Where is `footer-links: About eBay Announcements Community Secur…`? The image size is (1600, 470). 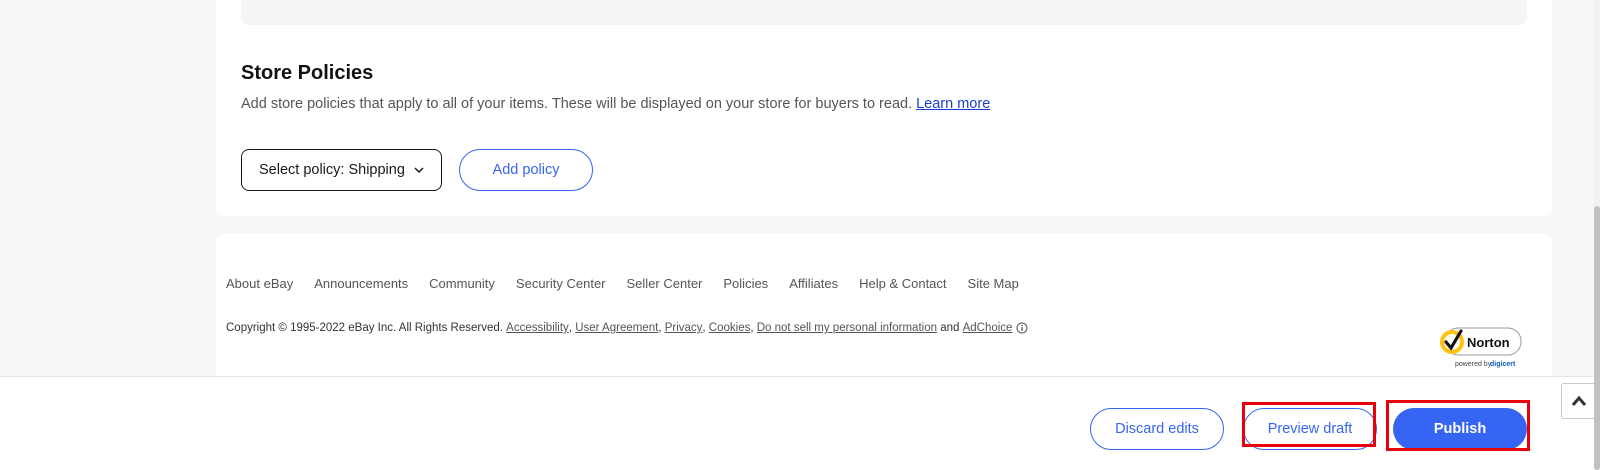
footer-links: About eBay Announcements Community Secur… is located at coordinates (622, 283).